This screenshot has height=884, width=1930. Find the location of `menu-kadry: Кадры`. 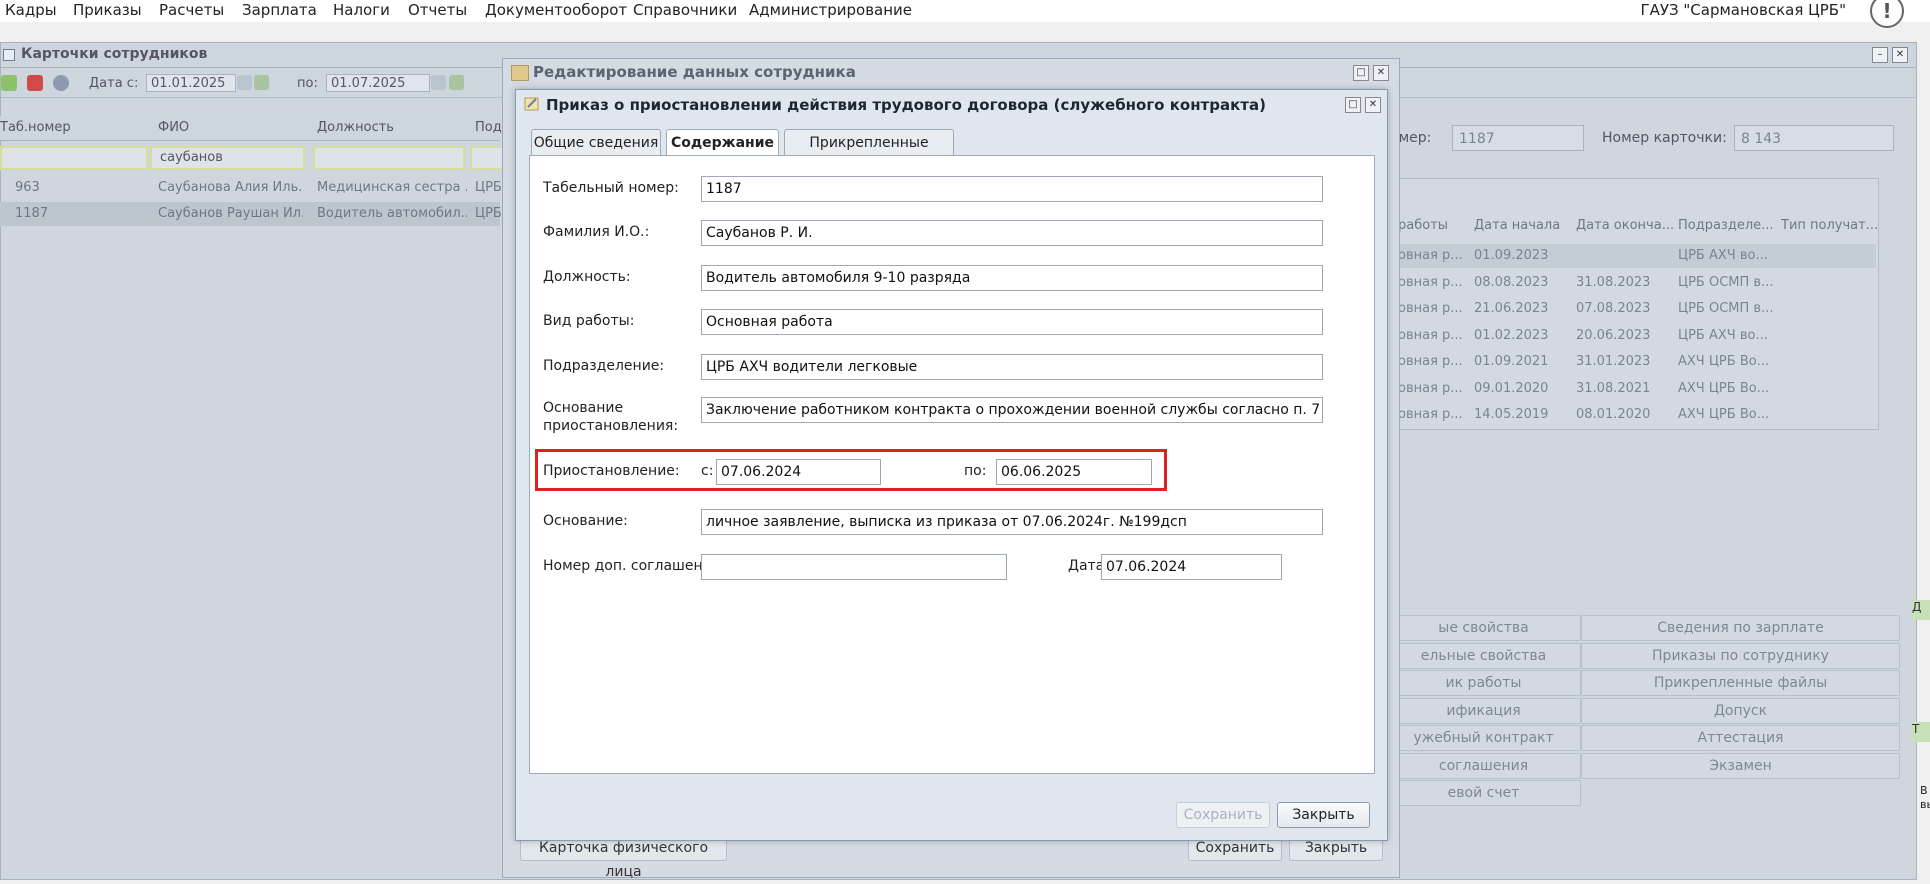

menu-kadry: Кадры is located at coordinates (31, 10).